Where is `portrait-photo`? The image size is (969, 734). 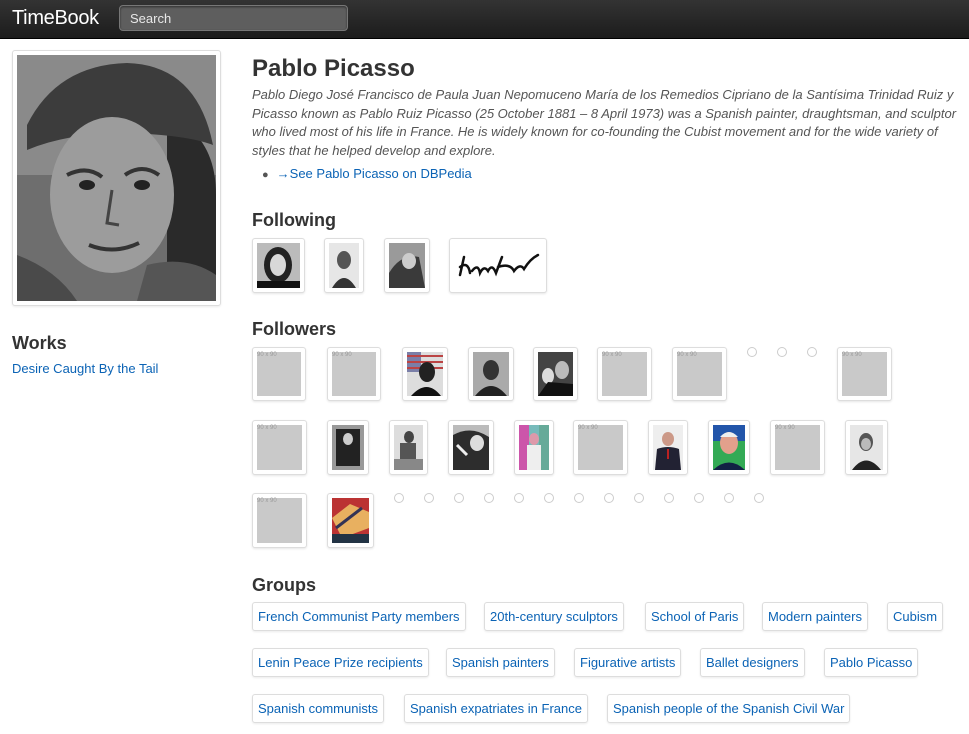 portrait-photo is located at coordinates (116, 178).